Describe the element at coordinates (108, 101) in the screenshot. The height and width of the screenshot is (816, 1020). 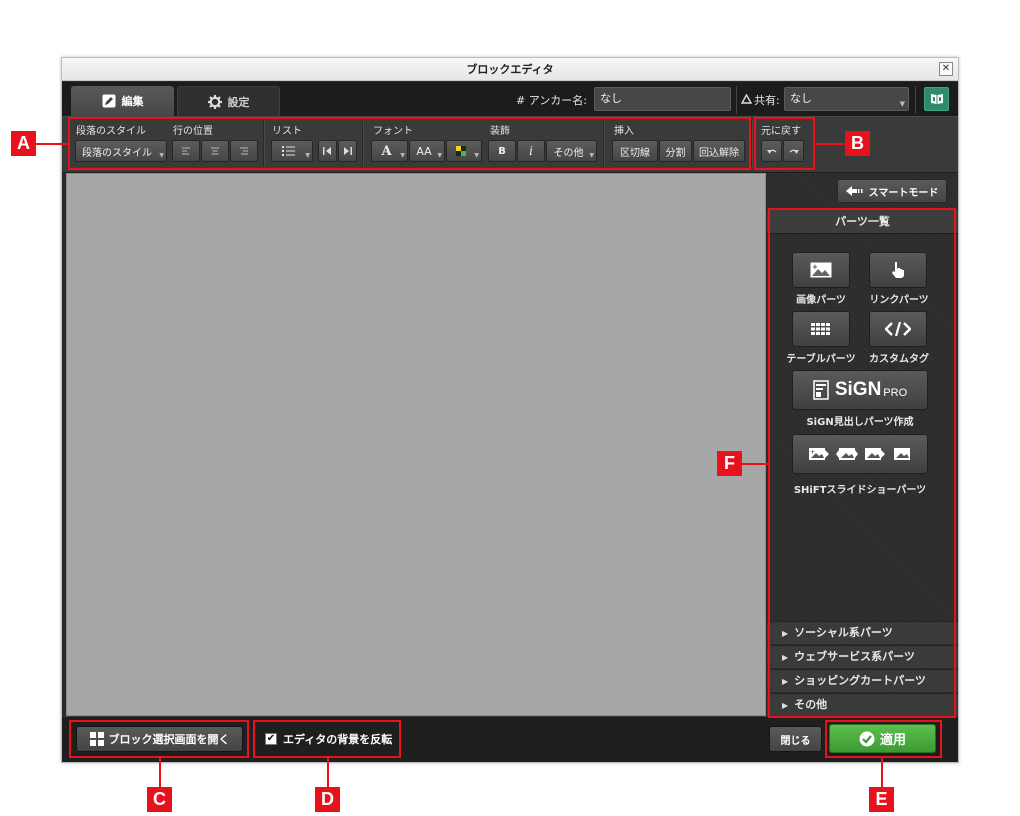
I see `pencil-icon` at that location.